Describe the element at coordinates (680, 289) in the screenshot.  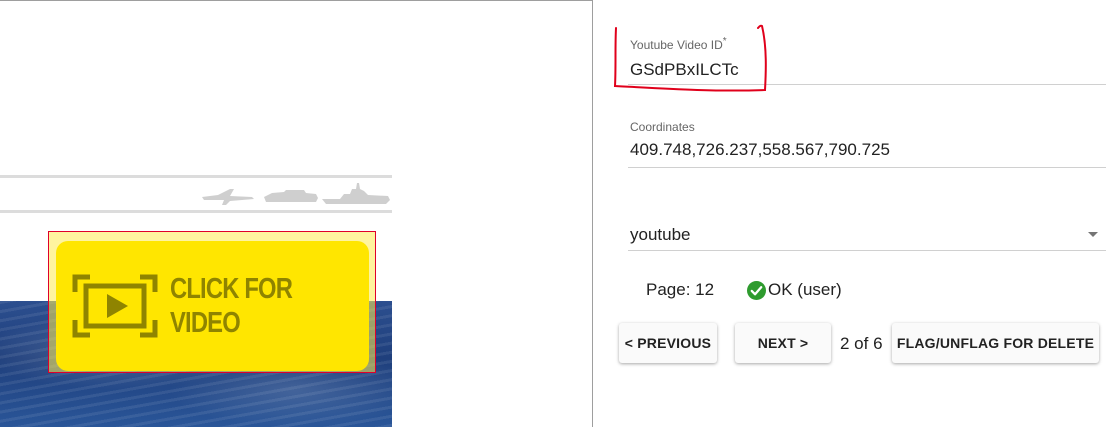
I see `page-number-text: Page: 12` at that location.